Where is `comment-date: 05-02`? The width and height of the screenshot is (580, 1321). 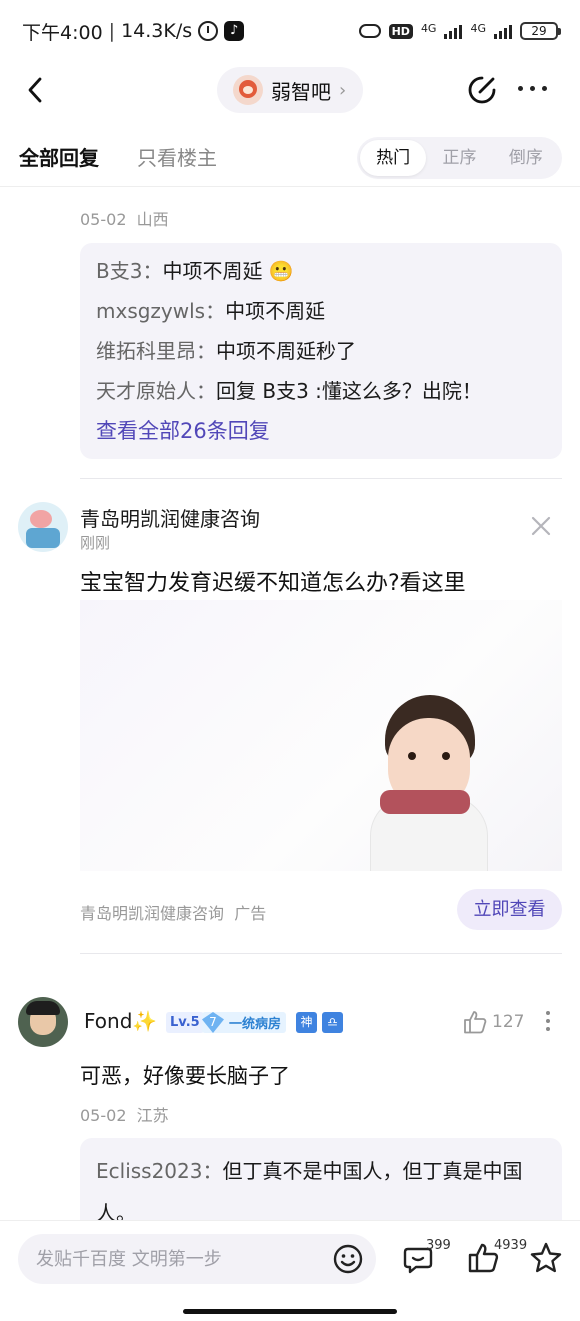 comment-date: 05-02 is located at coordinates (103, 1115).